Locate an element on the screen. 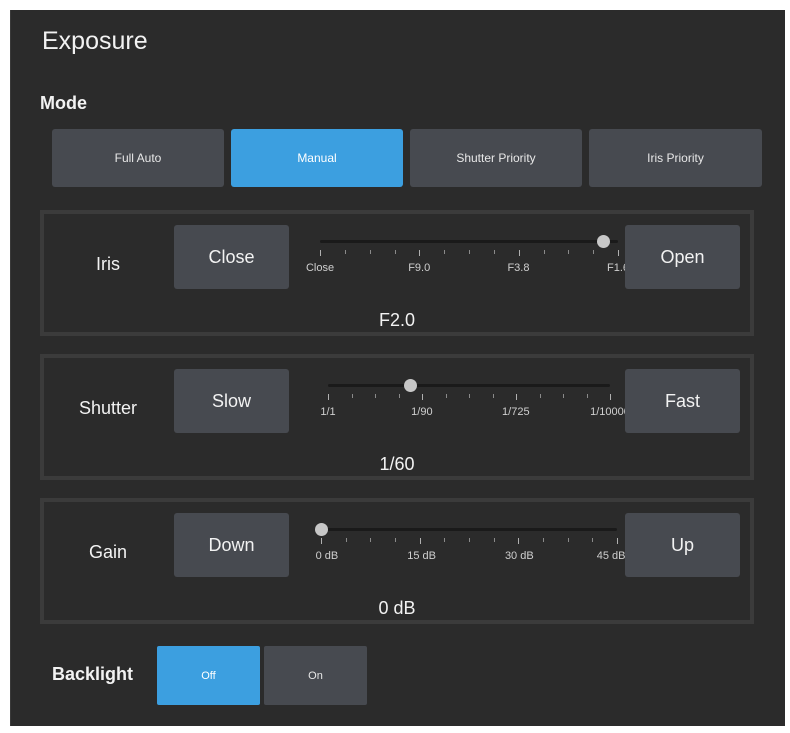  shutter-slider-track is located at coordinates (469, 385).